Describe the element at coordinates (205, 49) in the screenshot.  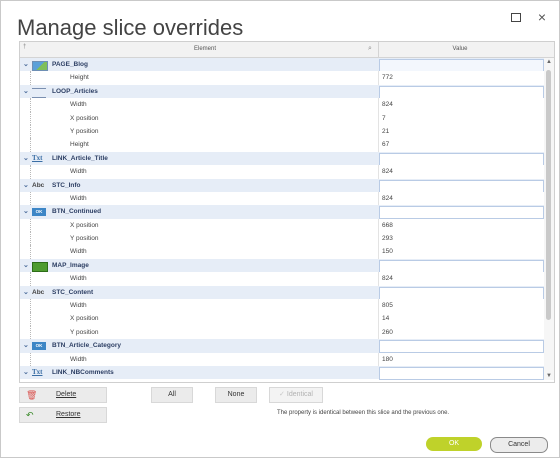
I see `column-header-element: Element` at that location.